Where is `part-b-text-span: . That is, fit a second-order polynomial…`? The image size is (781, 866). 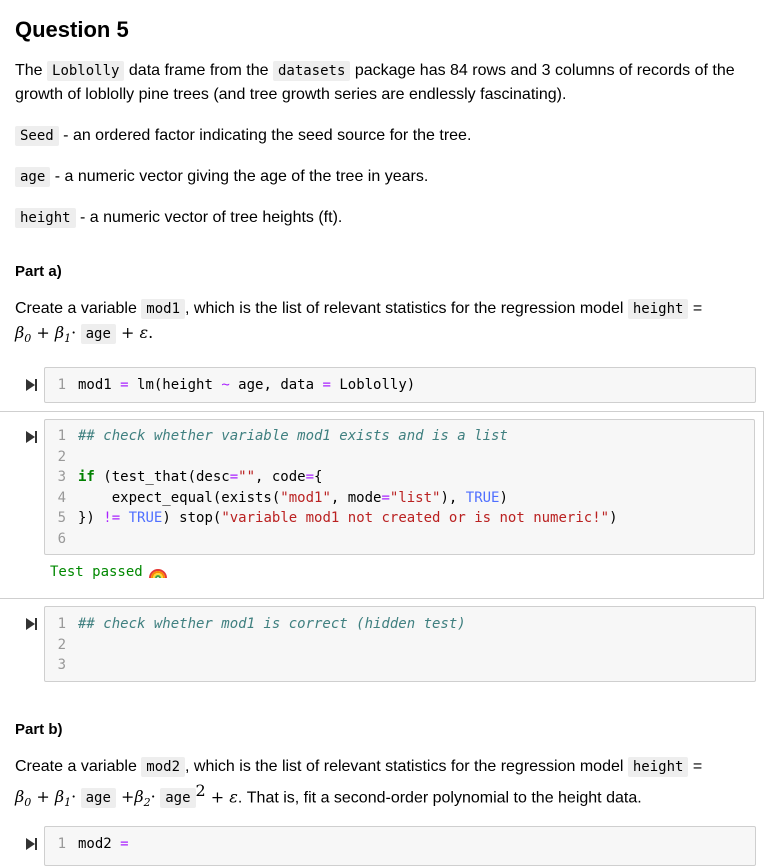 part-b-text-span: . That is, fit a second-order polynomial… is located at coordinates (439, 798).